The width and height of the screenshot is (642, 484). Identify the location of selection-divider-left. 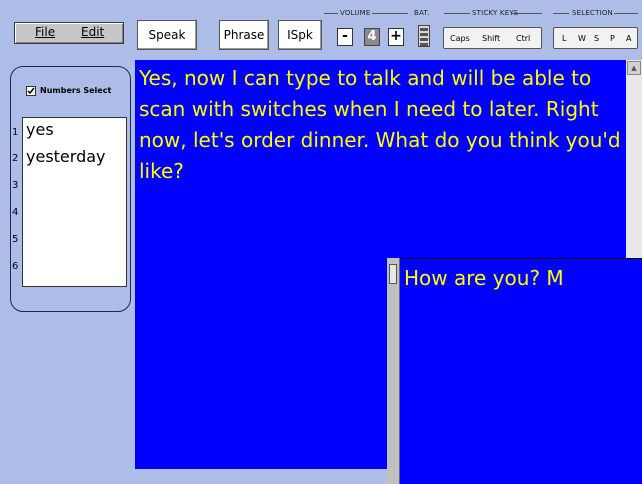
(561, 13).